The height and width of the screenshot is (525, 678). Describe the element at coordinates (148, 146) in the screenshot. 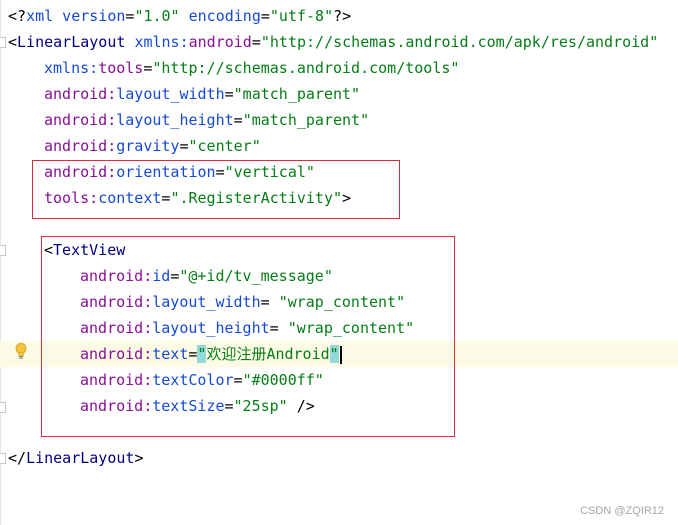

I see `attr-name: gravity` at that location.